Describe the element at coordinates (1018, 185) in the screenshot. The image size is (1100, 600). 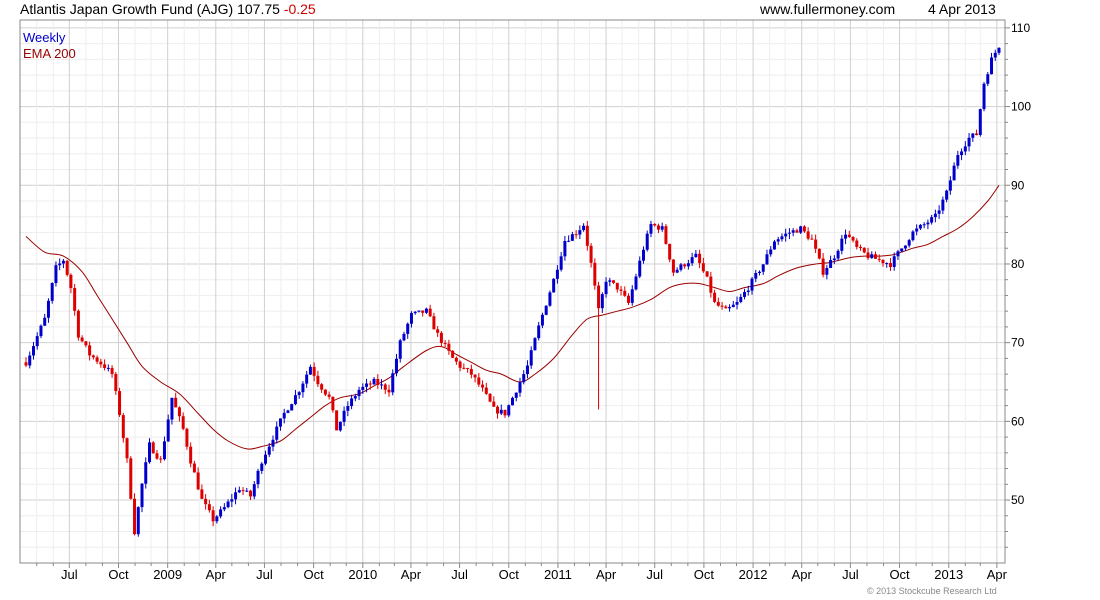
I see `y-tick-label: 90` at that location.